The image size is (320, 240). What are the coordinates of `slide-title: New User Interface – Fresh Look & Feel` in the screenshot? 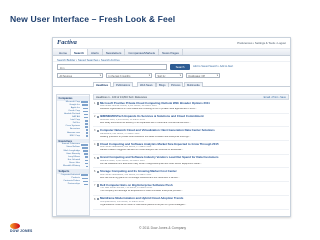 It's located at (93, 19).